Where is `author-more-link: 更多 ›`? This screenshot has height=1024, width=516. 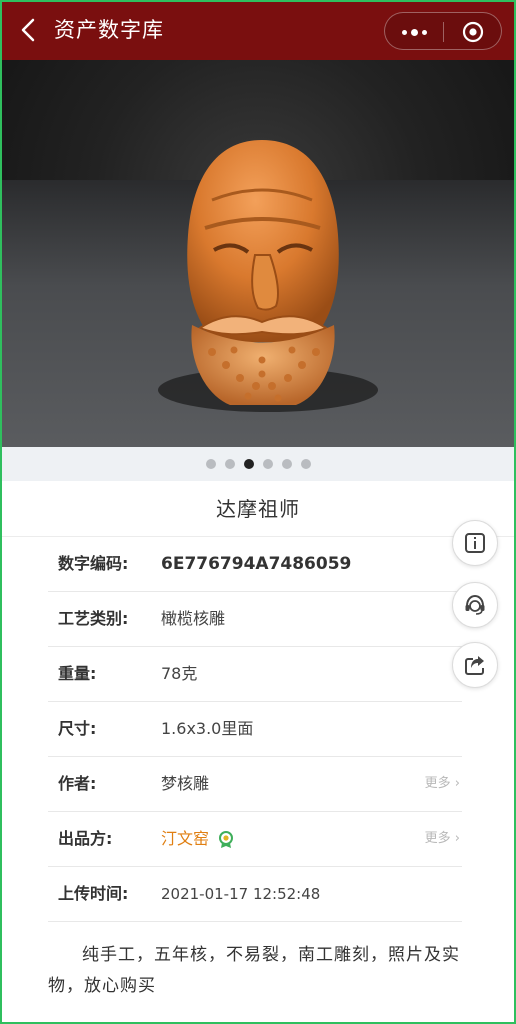 author-more-link: 更多 › is located at coordinates (442, 784).